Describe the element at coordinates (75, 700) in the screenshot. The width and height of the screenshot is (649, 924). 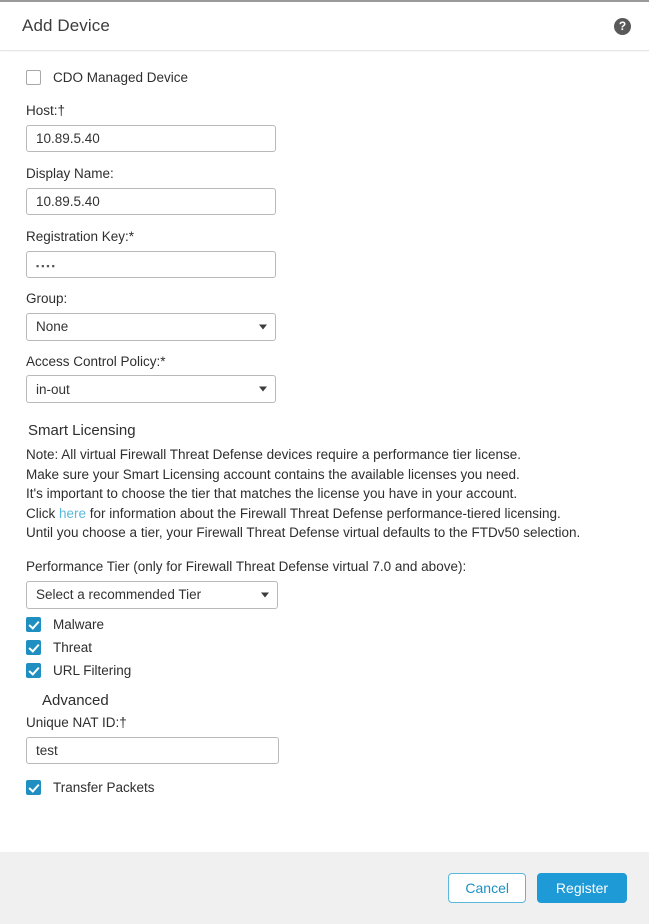
I see `advanced-heading: Advanced` at that location.